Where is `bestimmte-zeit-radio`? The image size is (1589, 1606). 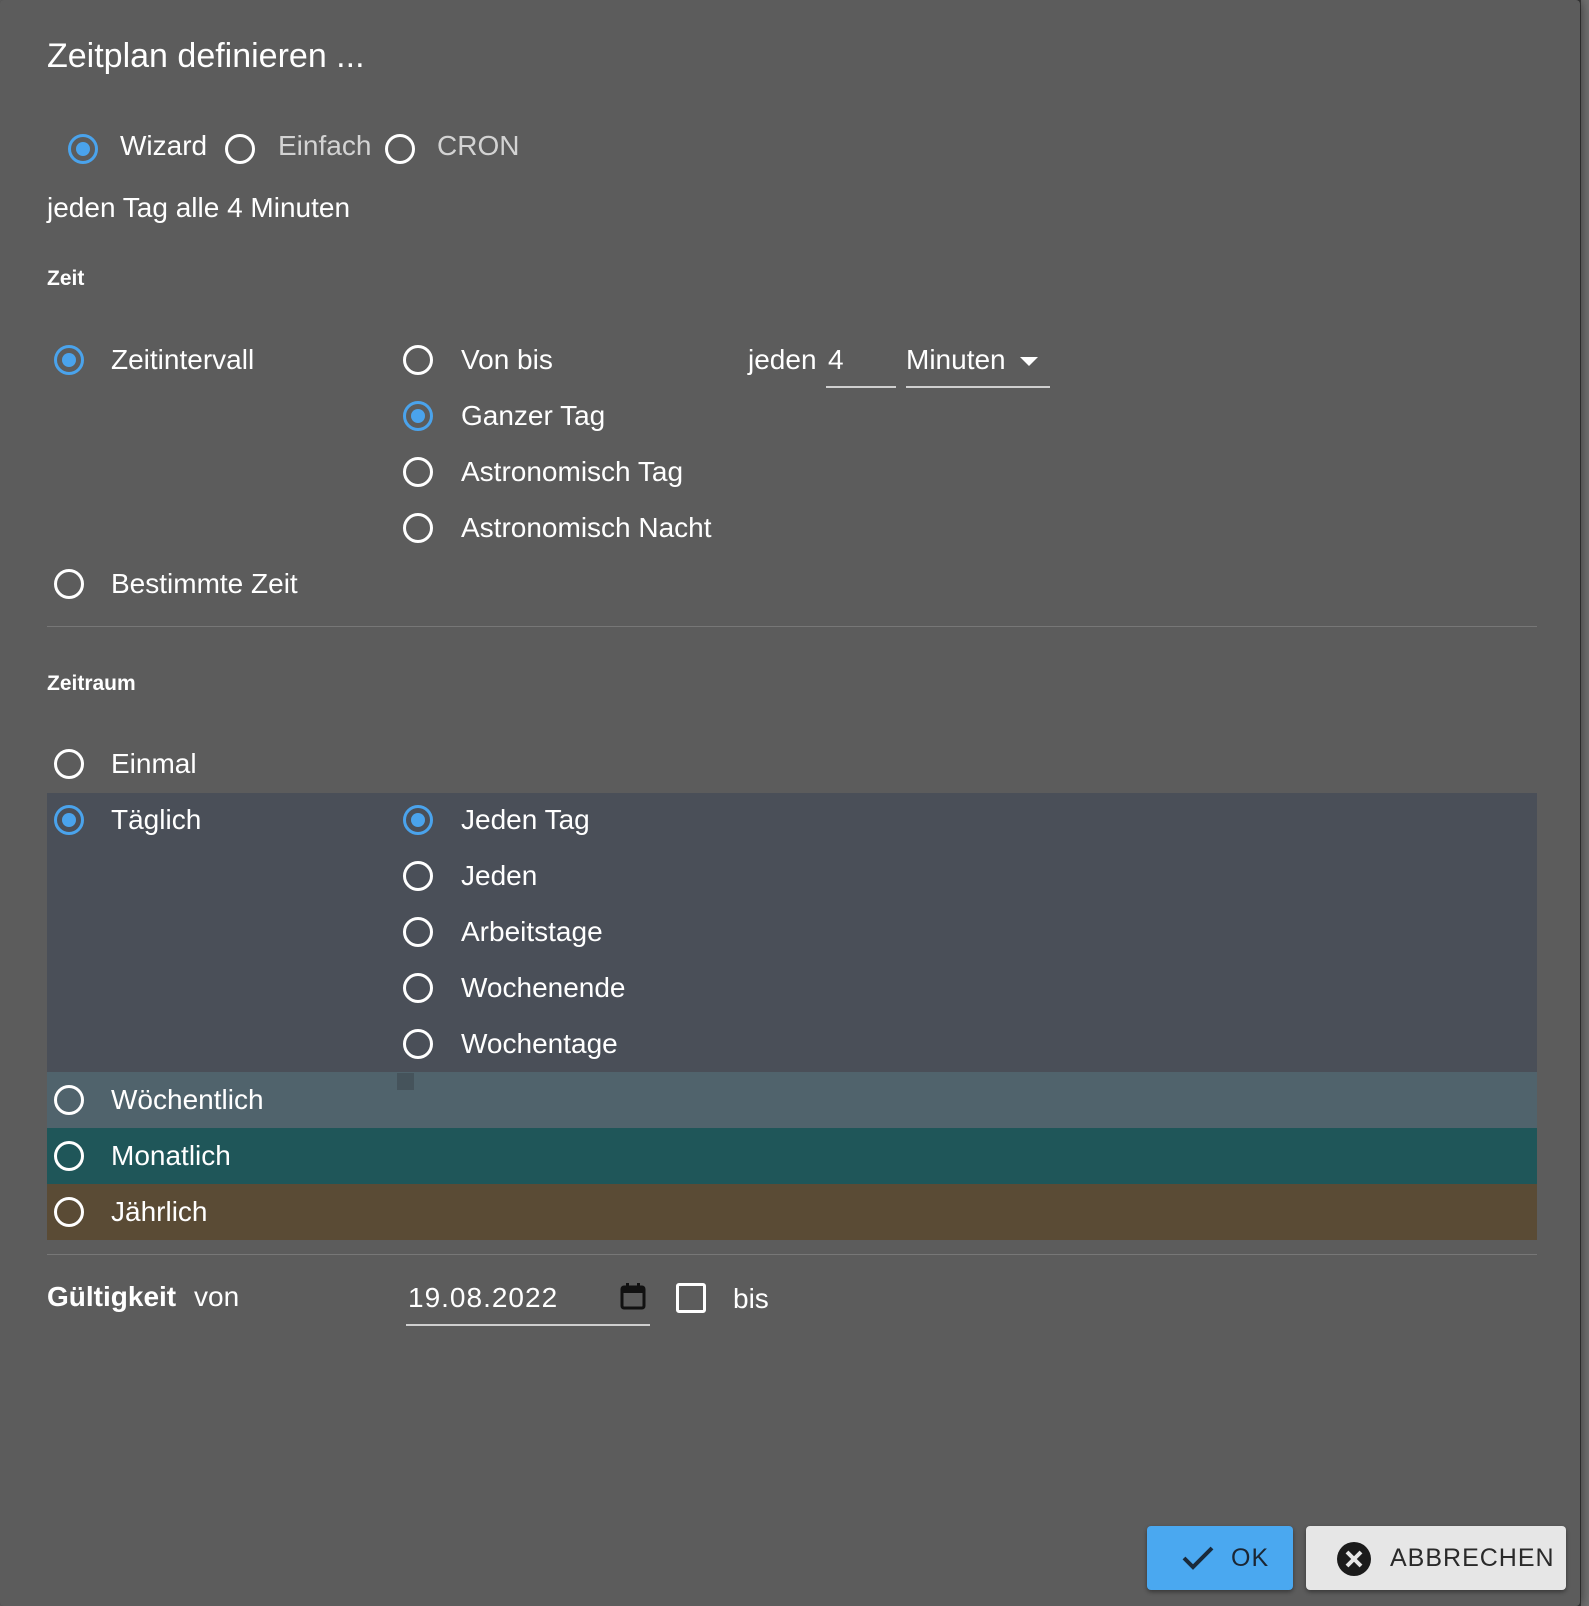
bestimmte-zeit-radio is located at coordinates (69, 584).